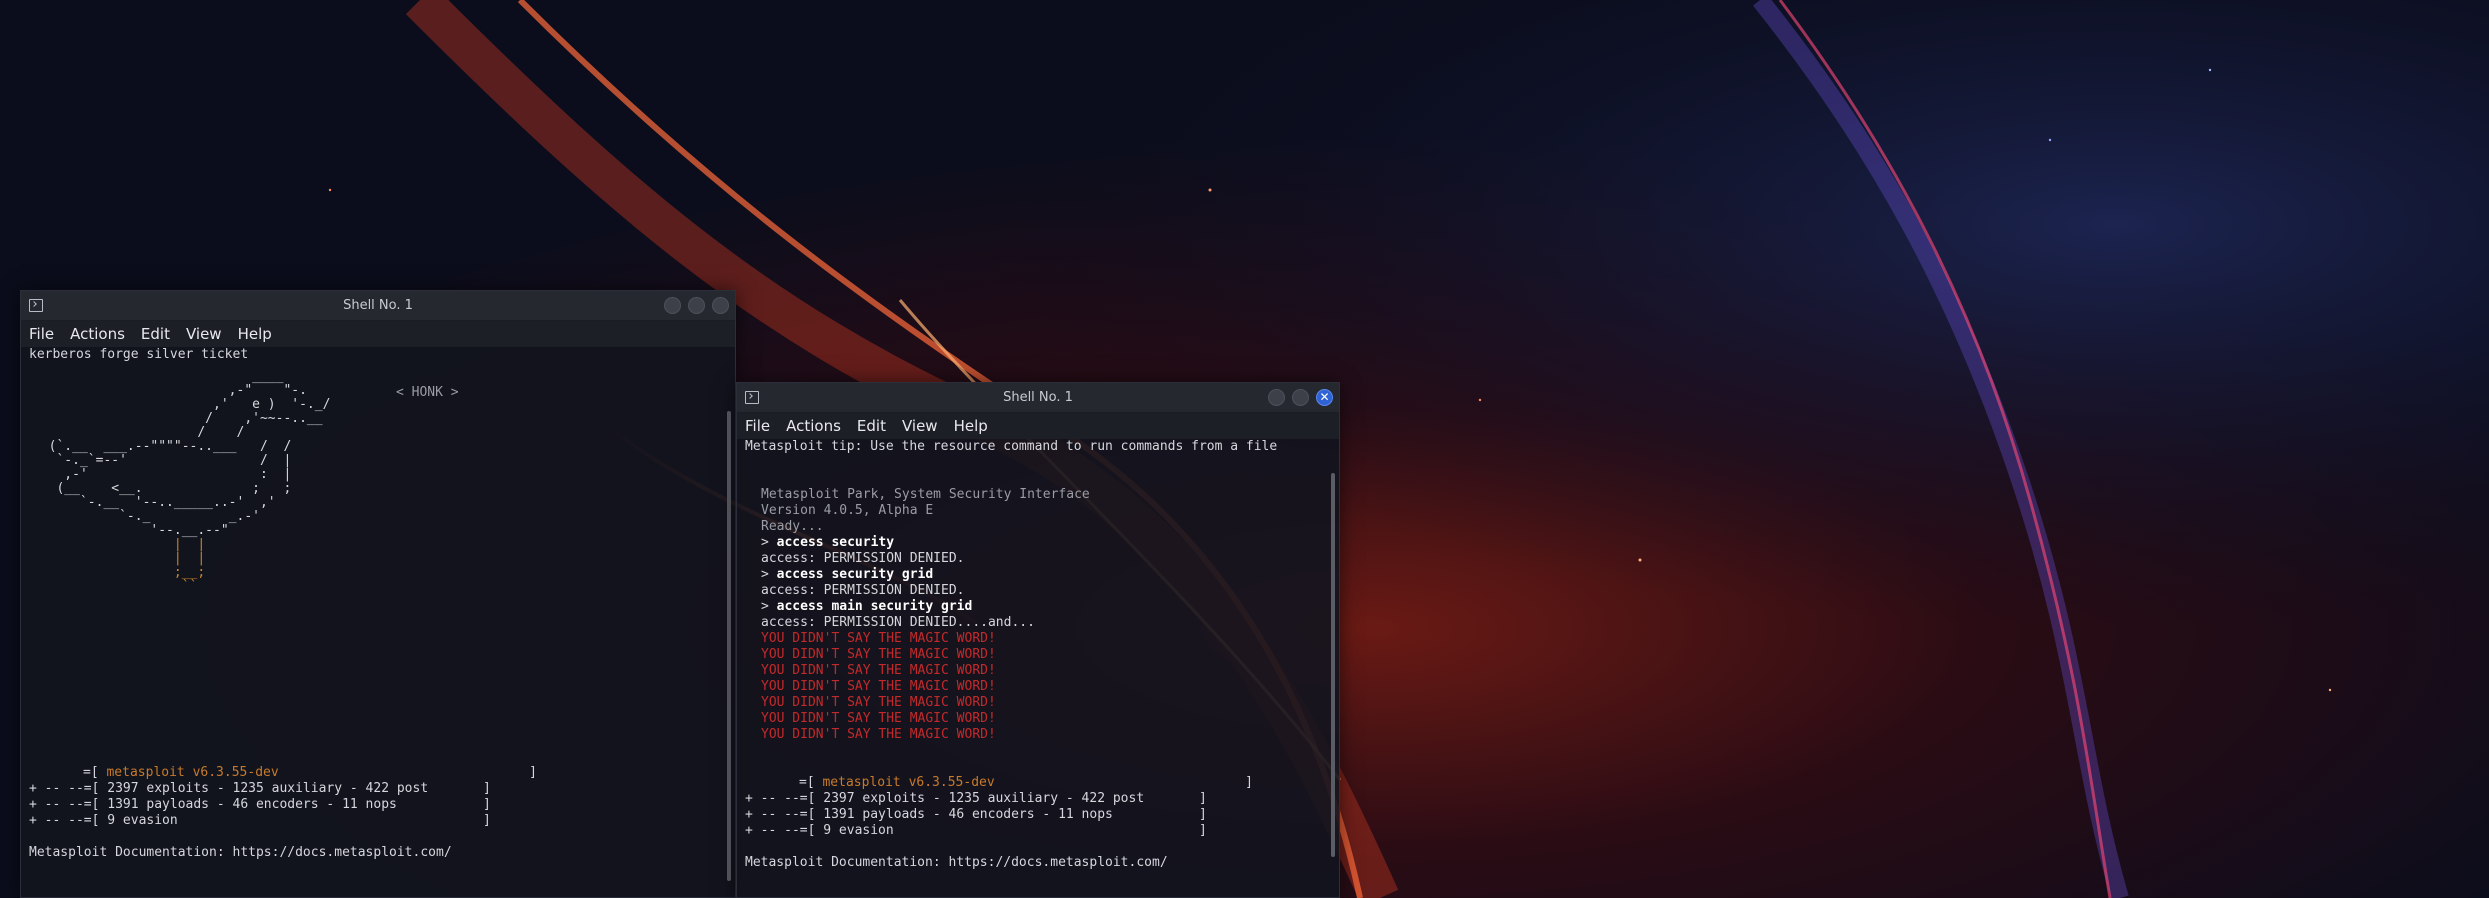 The height and width of the screenshot is (898, 2489). Describe the element at coordinates (828, 542) in the screenshot. I see `session-cmd-line: > access security` at that location.